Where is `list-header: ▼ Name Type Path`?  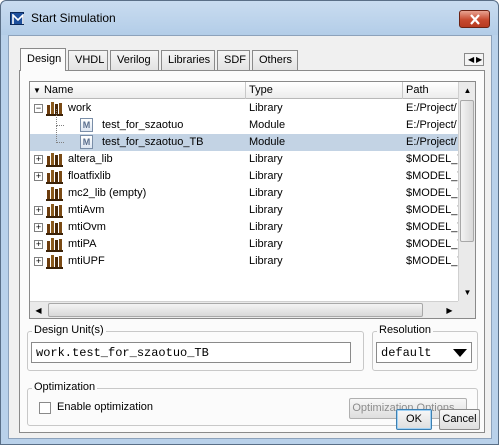 list-header: ▼ Name Type Path is located at coordinates (244, 90).